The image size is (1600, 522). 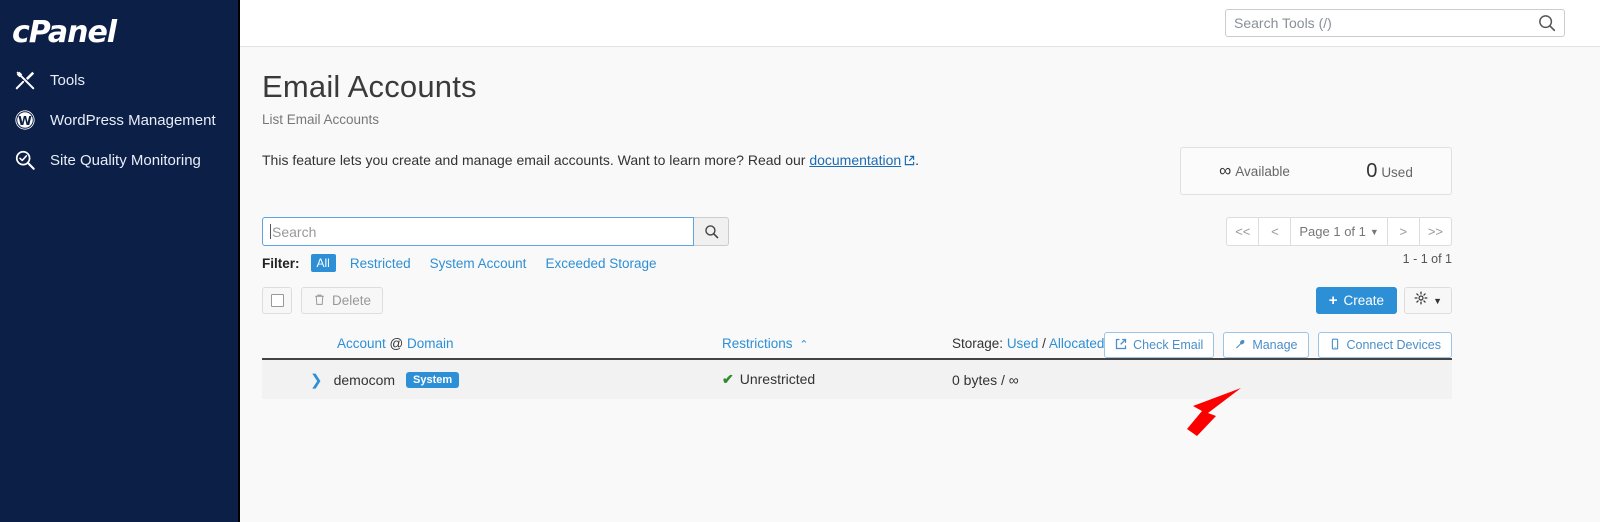 I want to click on filter-option-restricted: Restricted, so click(x=380, y=263).